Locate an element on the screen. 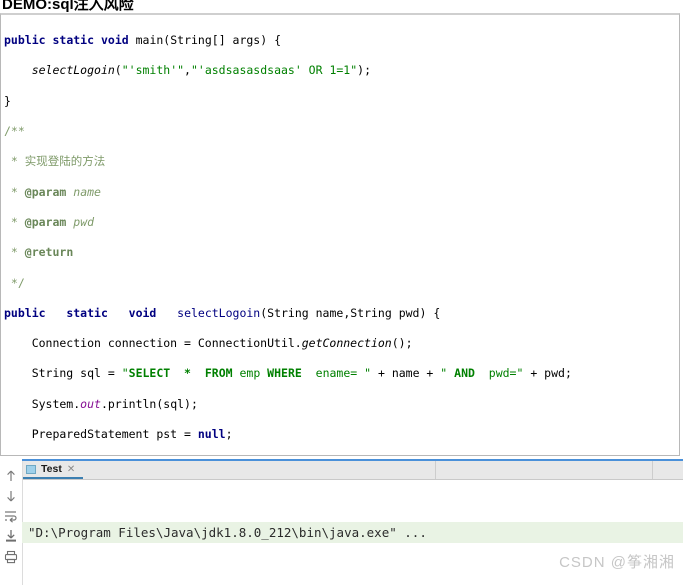 This screenshot has height=585, width=683. console-toolbar is located at coordinates (11, 523).